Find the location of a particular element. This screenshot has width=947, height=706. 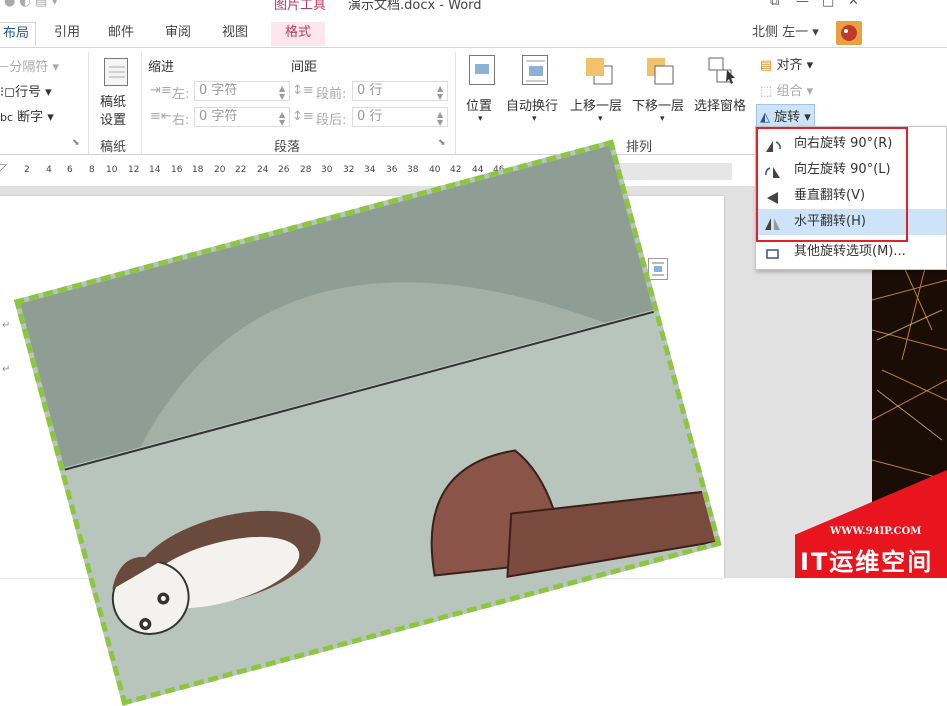

columns-button: ⊢分隔符 ▾ is located at coordinates (29, 65).